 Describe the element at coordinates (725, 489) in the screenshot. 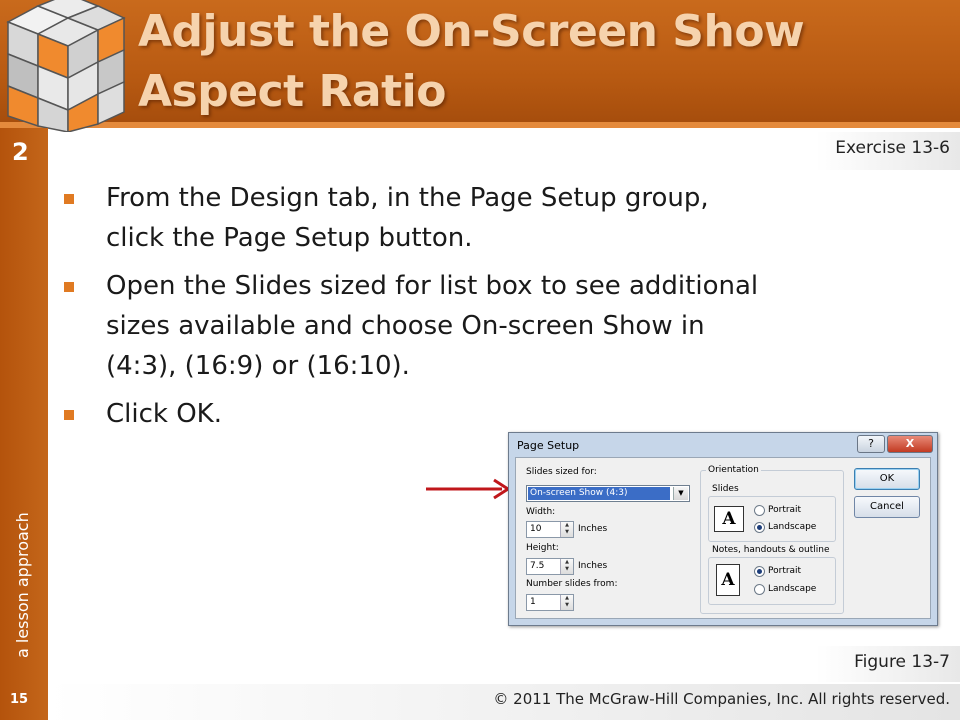

I see `slides-group-label: Slides` at that location.